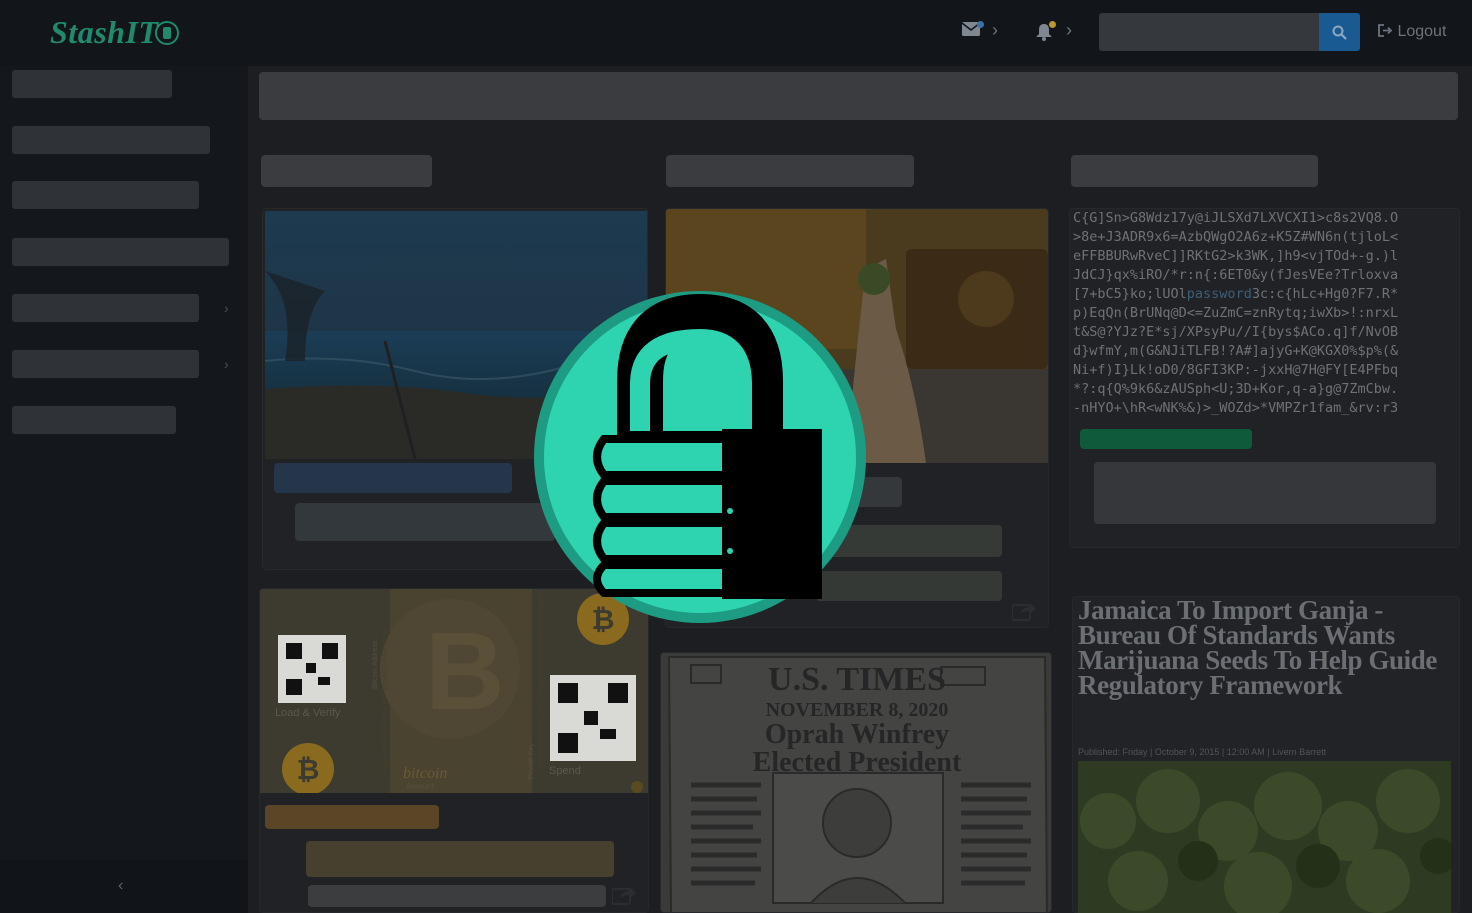  I want to click on svg-text: B, so click(464, 671).